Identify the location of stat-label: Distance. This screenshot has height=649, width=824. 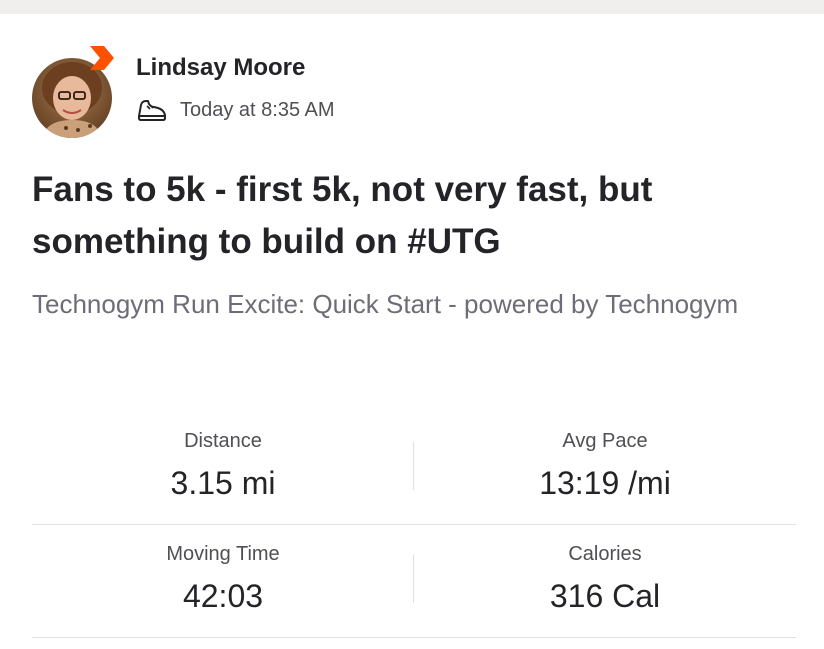
(223, 441).